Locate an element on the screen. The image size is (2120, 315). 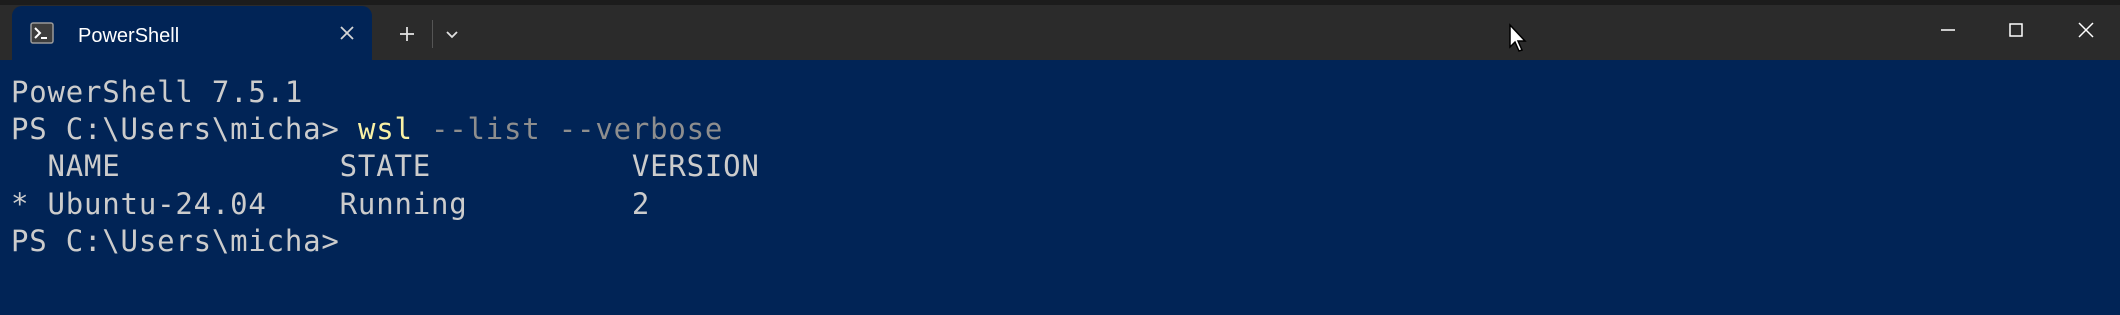
command: wsl is located at coordinates (385, 129).